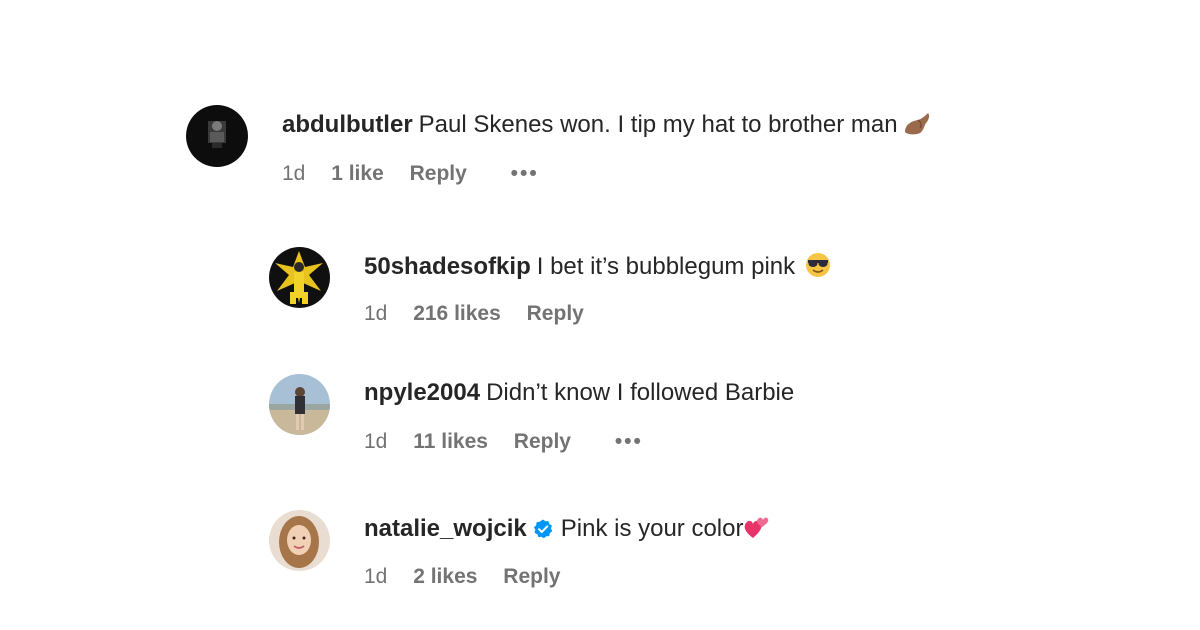  I want to click on two-hearts-emoji, so click(757, 531).